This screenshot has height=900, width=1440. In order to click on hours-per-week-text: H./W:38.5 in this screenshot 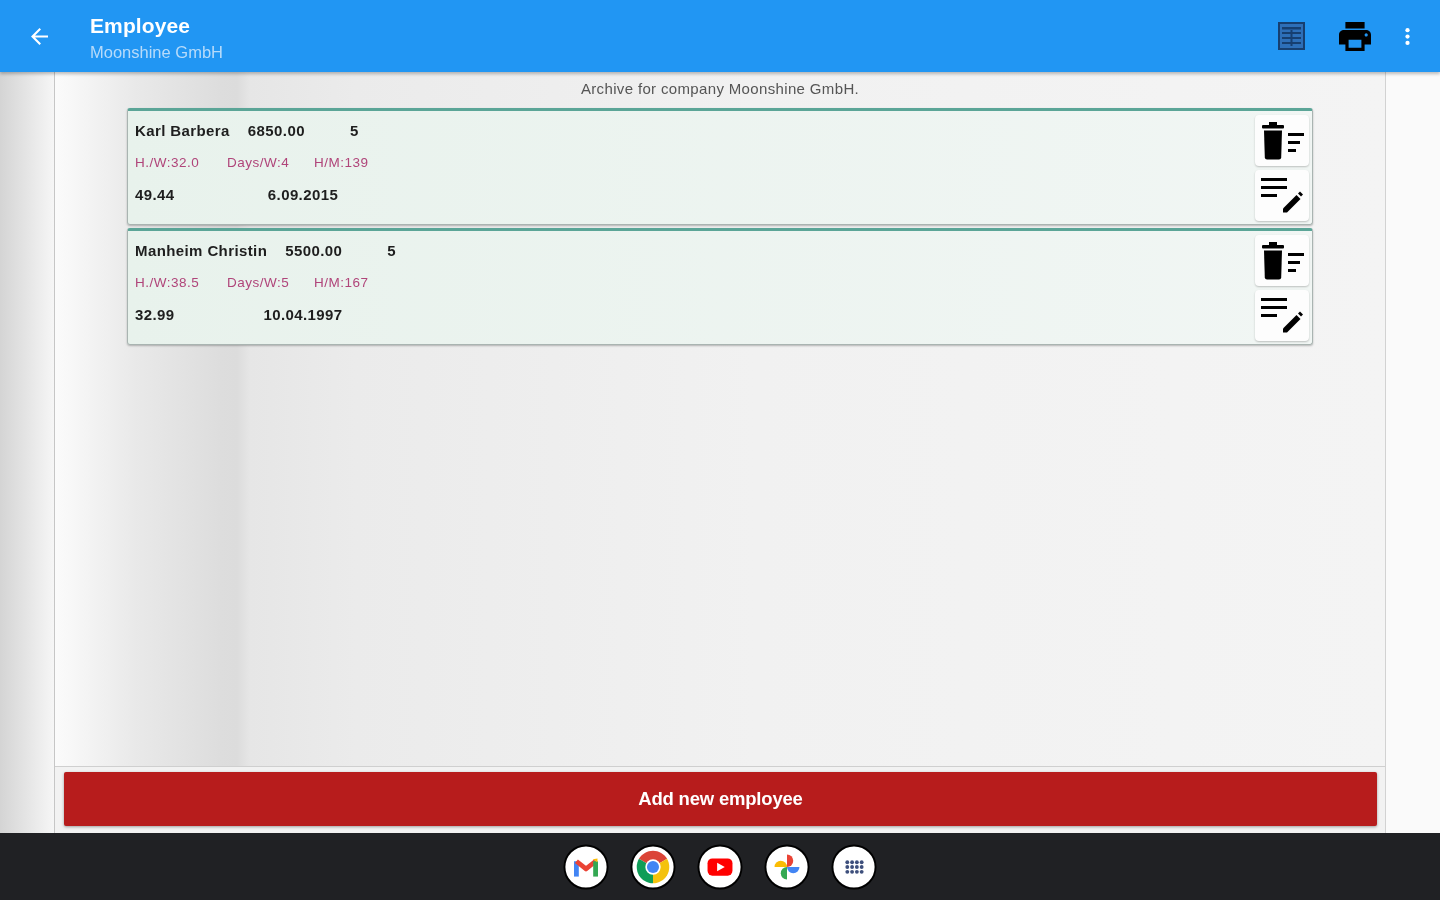, I will do `click(167, 282)`.